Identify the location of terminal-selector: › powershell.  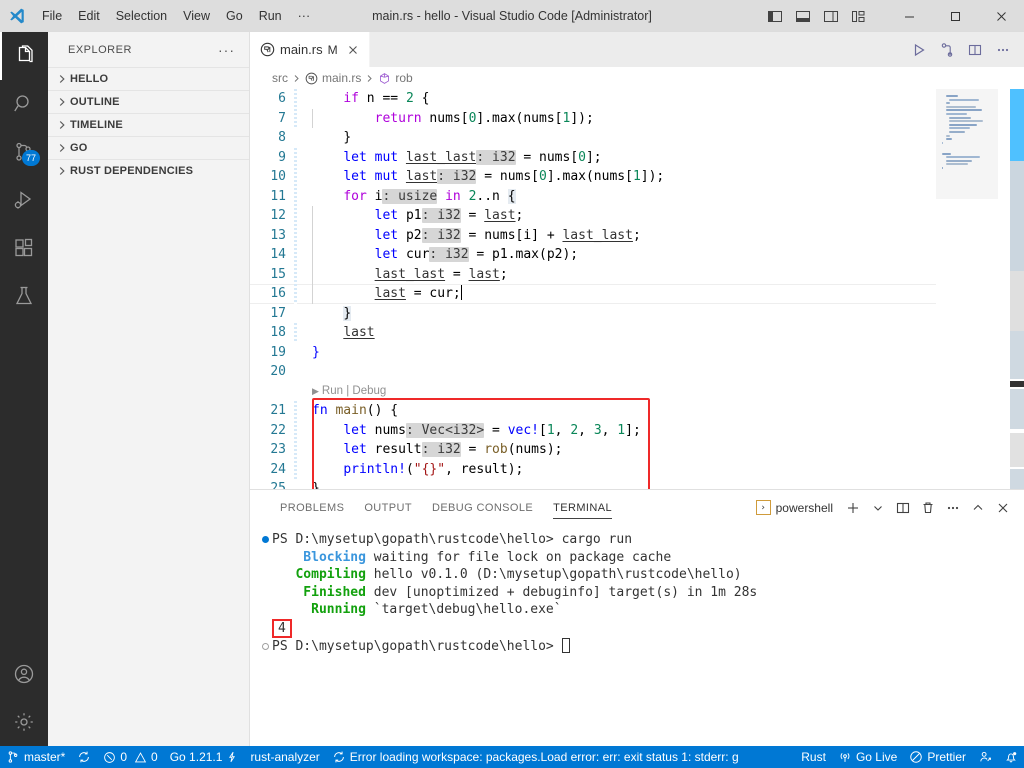
(796, 507).